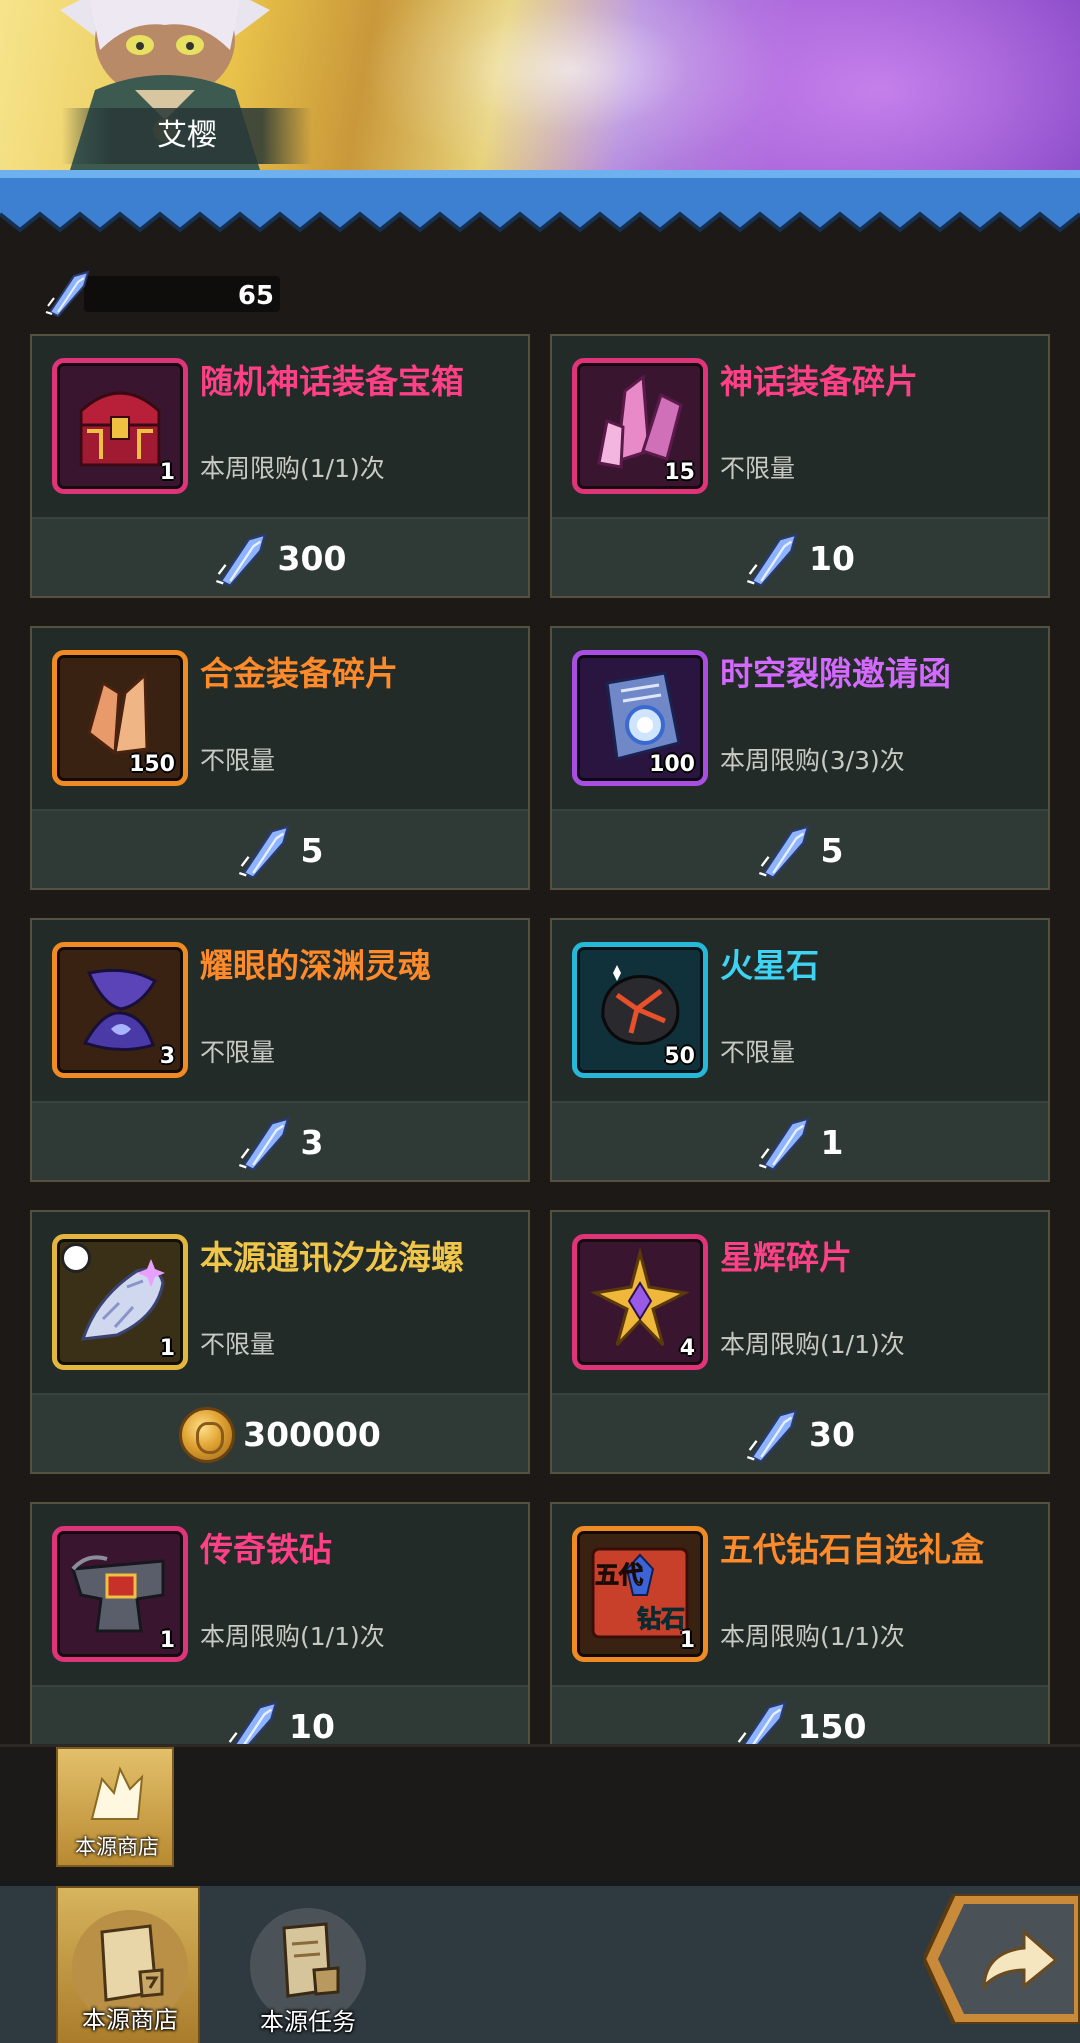 The height and width of the screenshot is (2043, 1080). I want to click on sub-tab-label: 本源商店, so click(117, 1847).